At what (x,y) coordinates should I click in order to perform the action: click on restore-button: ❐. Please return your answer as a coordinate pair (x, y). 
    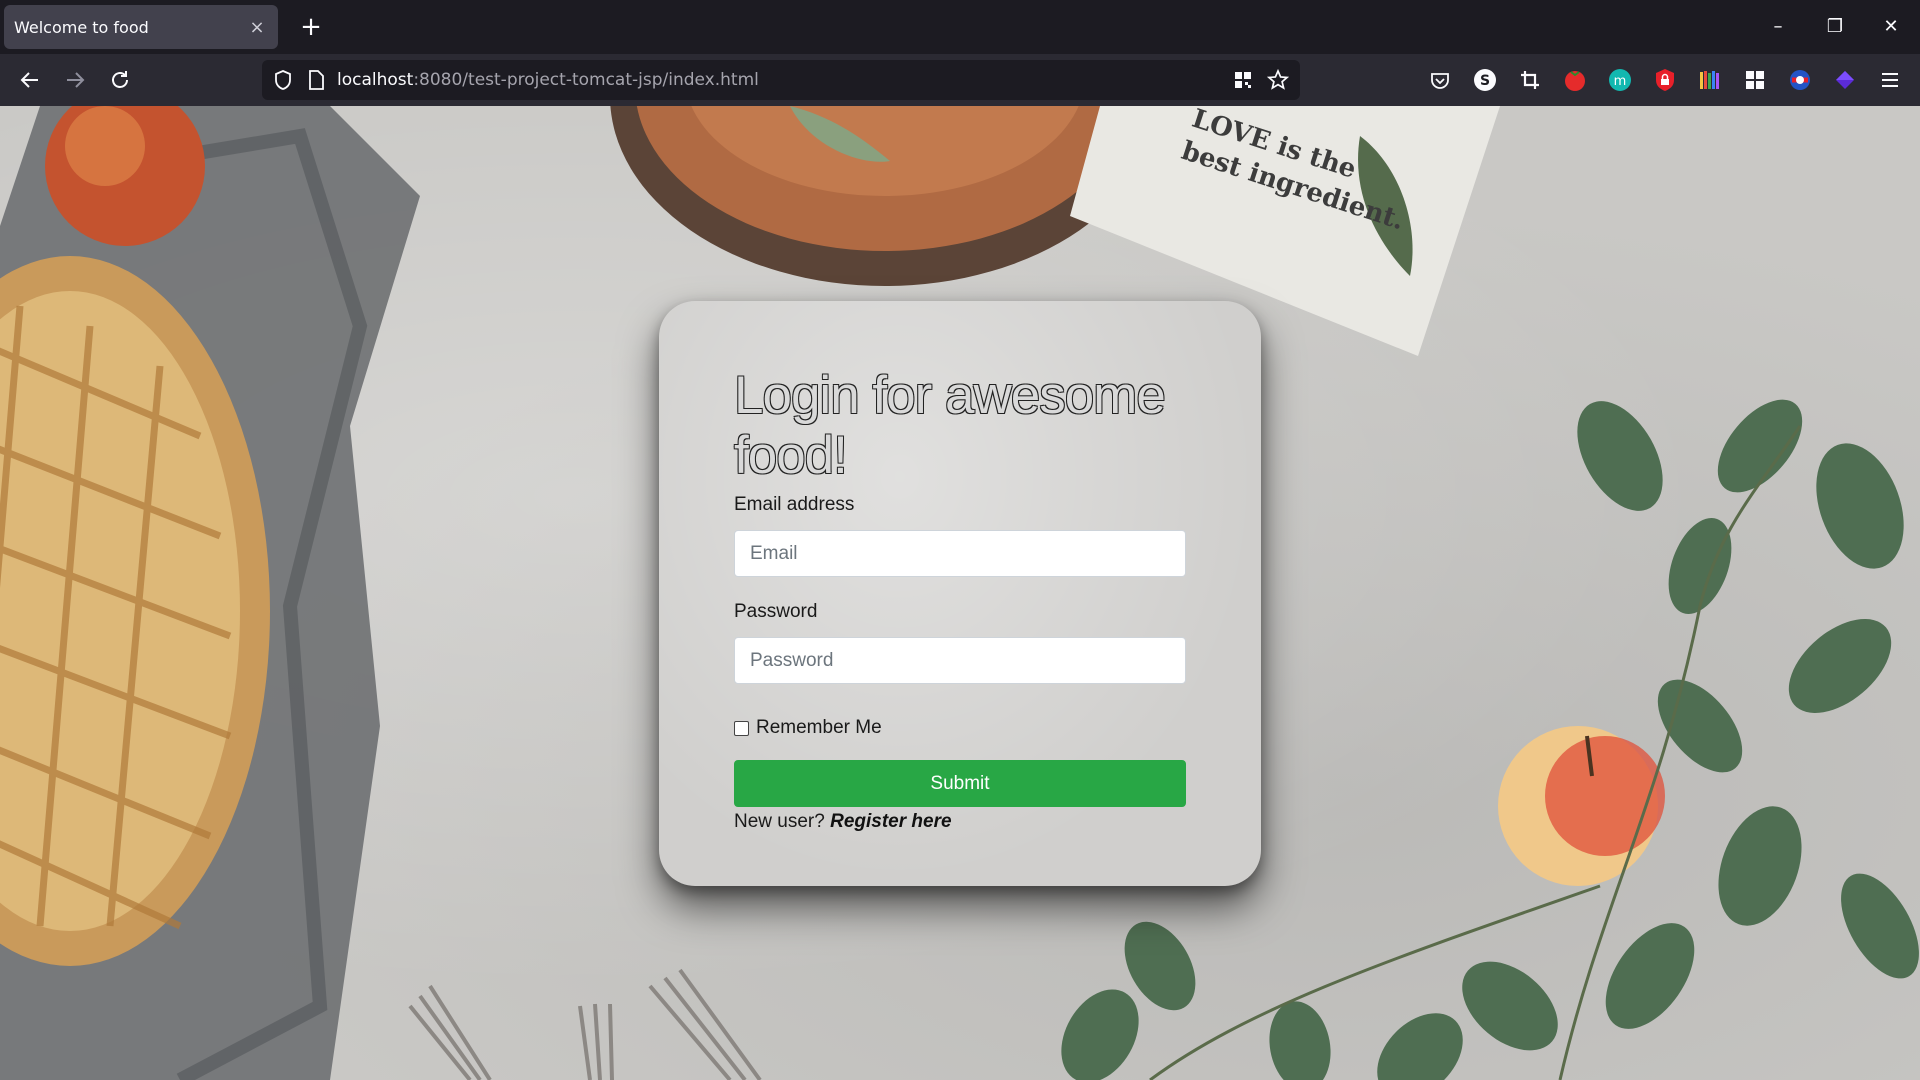
    Looking at the image, I should click on (1835, 27).